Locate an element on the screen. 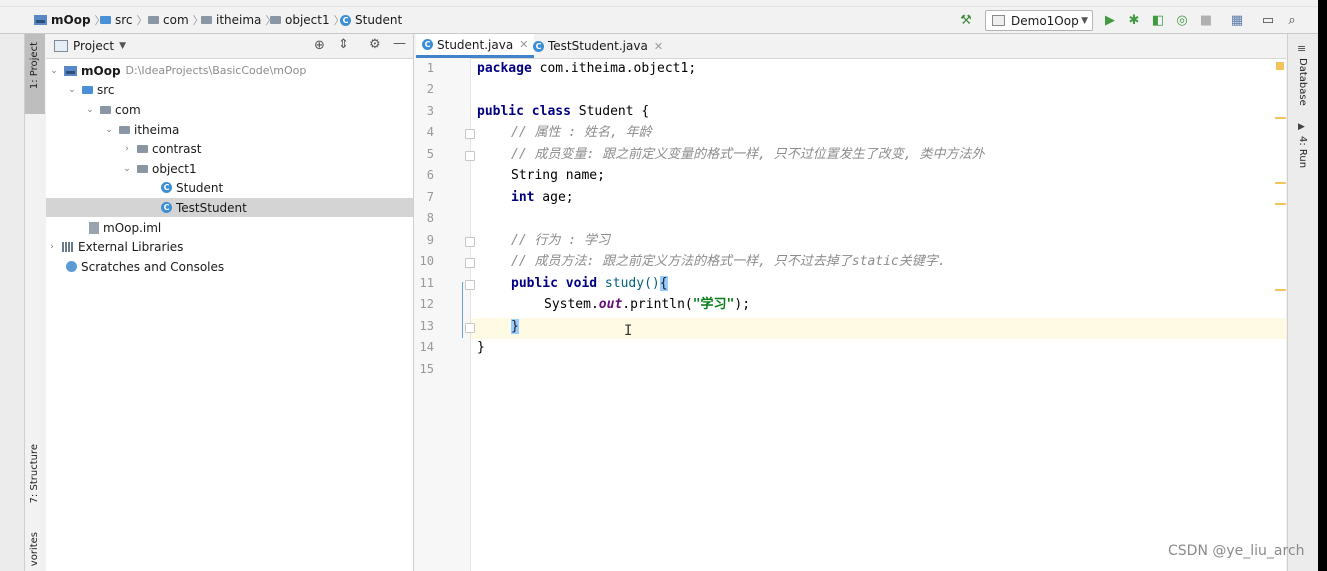 The image size is (1327, 571). line-number: 1 is located at coordinates (430, 68).